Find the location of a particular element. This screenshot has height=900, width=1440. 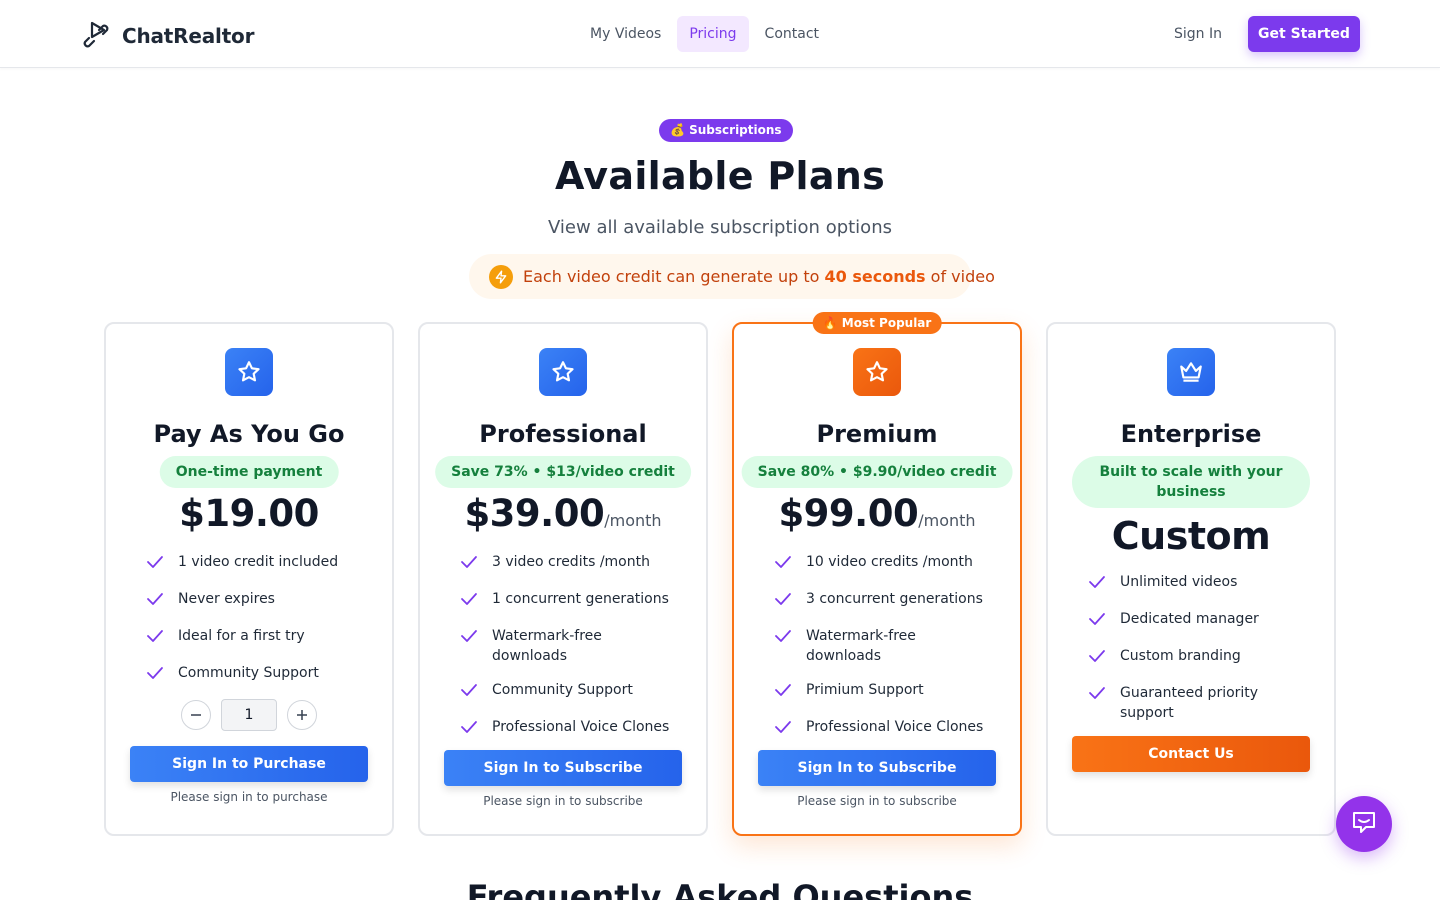

feature-item: Unlimited videos is located at coordinates (1196, 583).